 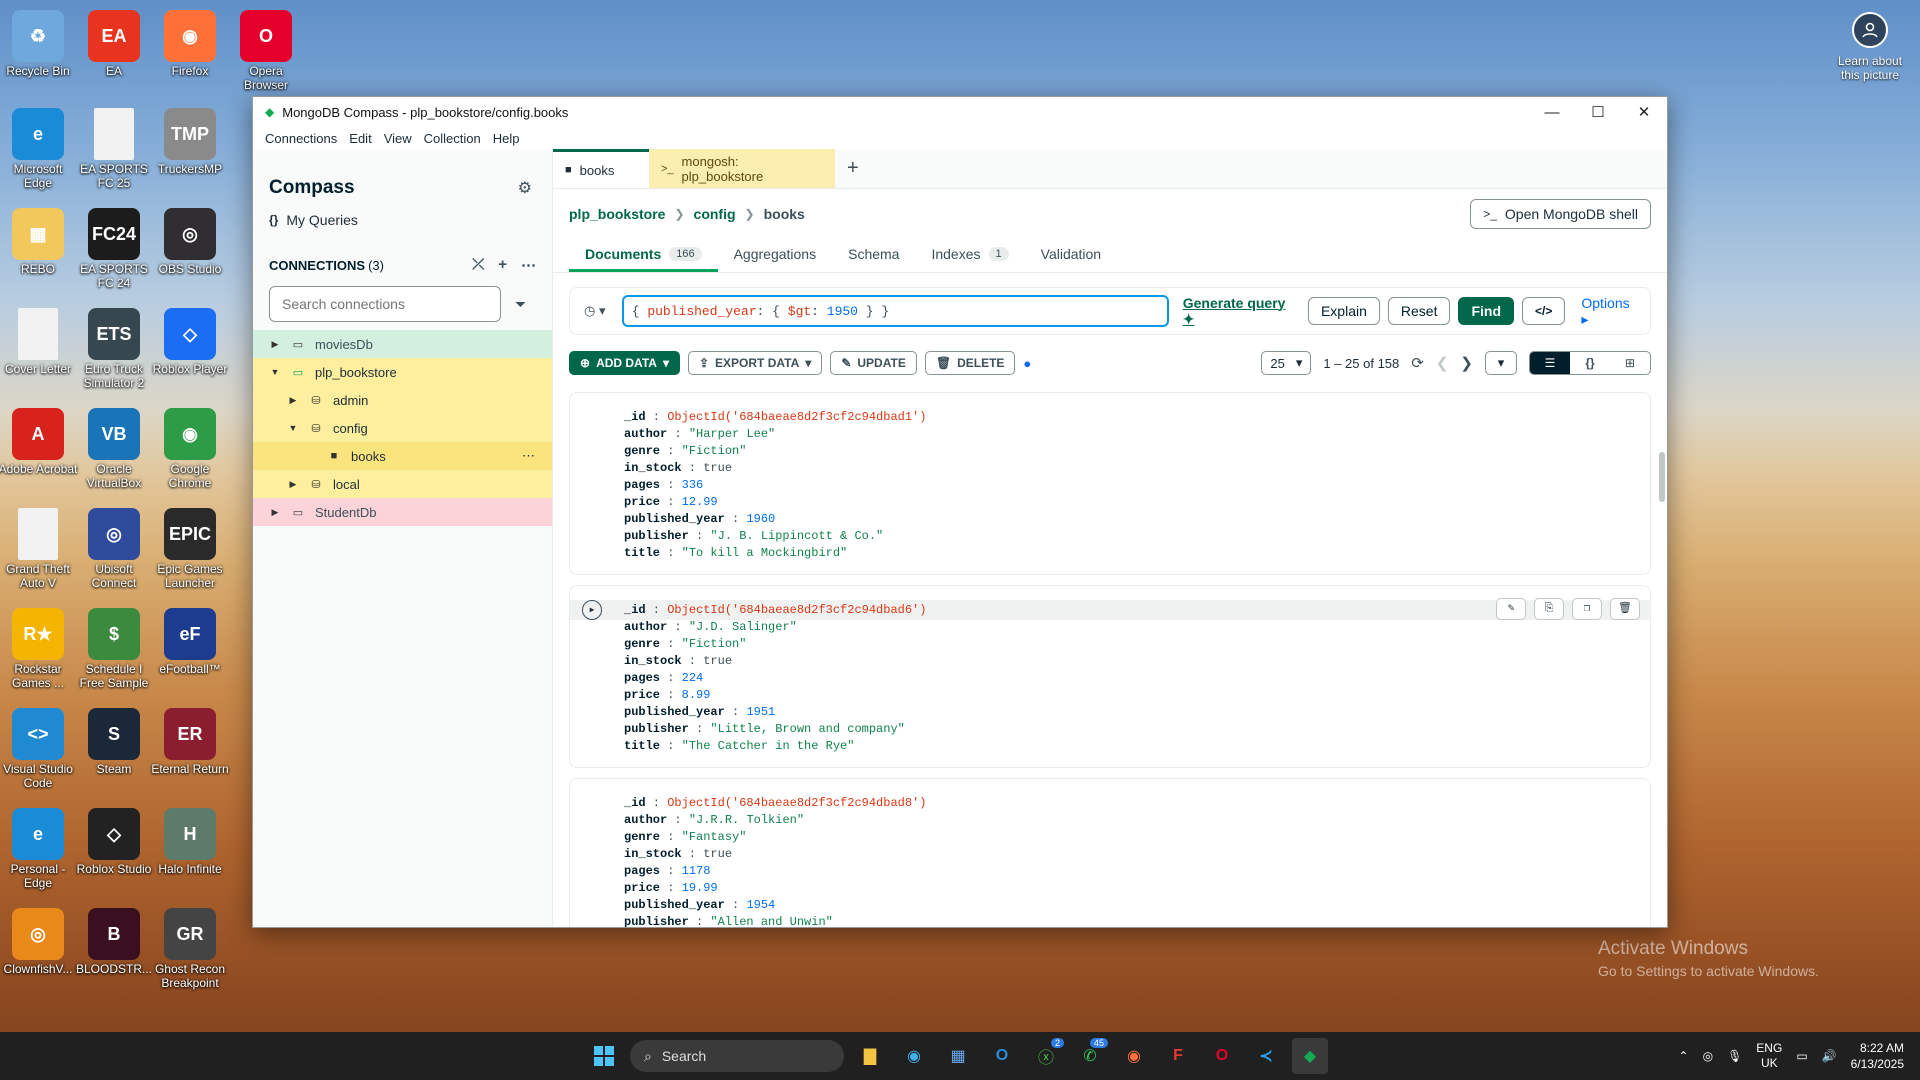 I want to click on generate-query-link: Generate query ✦, so click(x=1241, y=311).